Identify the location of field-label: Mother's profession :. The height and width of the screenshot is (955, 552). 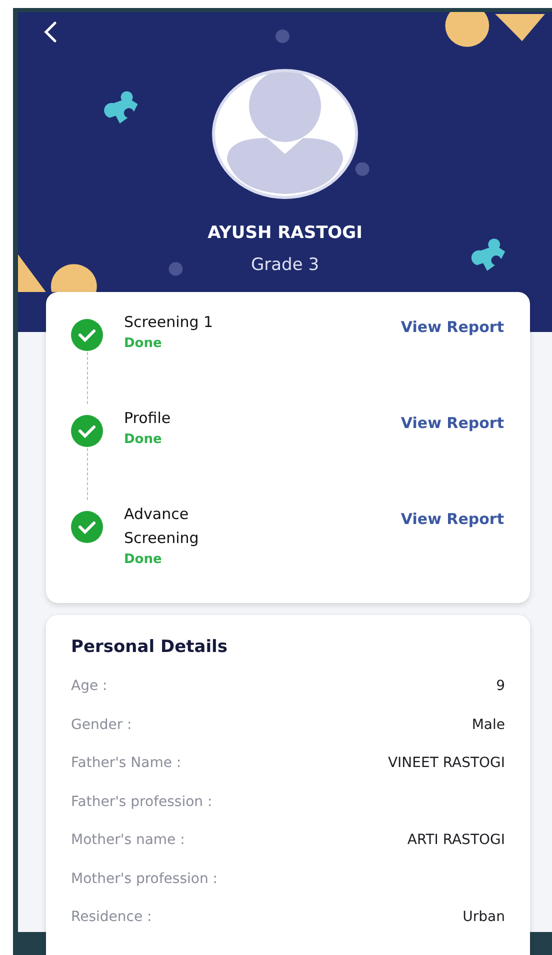
(144, 878).